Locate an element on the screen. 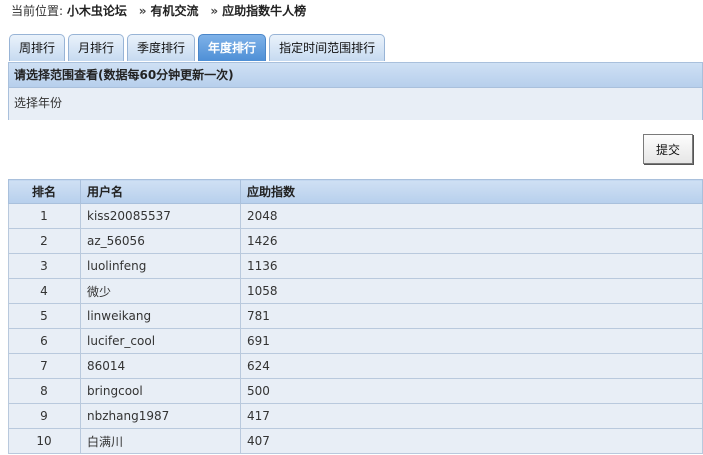 This screenshot has height=455, width=703. rank-cell: 10 is located at coordinates (44, 441).